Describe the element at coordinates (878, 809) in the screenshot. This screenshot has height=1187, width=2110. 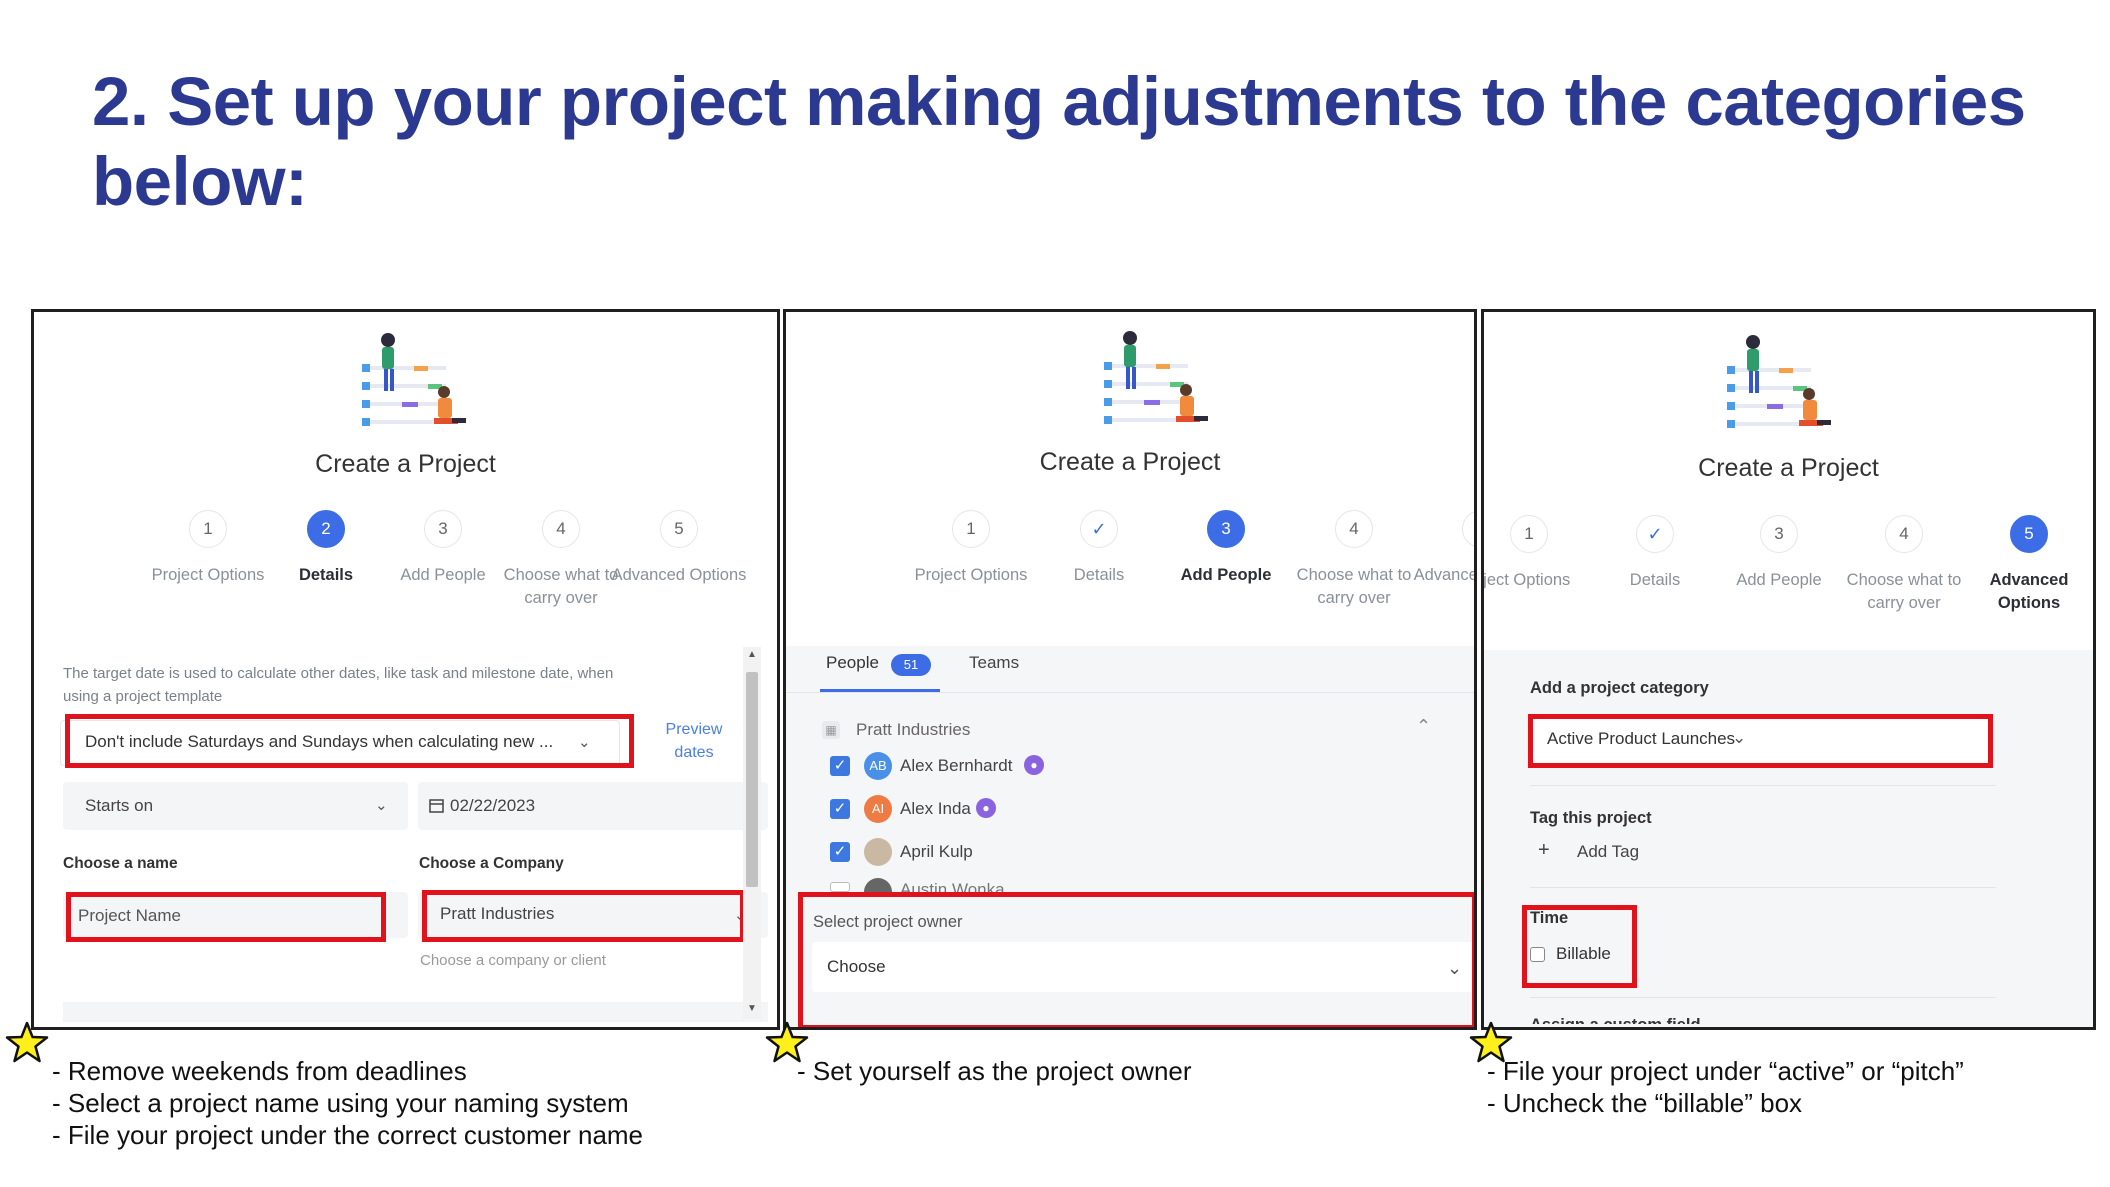
I see `avatar: AI` at that location.